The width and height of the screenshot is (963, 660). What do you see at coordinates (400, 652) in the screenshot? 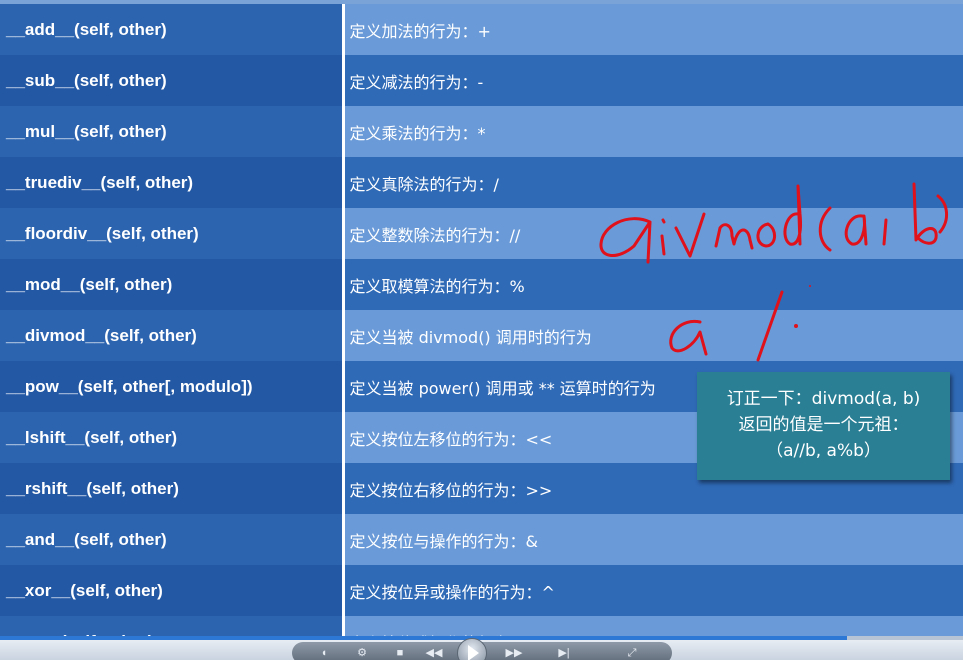
I see `stop-icon: ■` at bounding box center [400, 652].